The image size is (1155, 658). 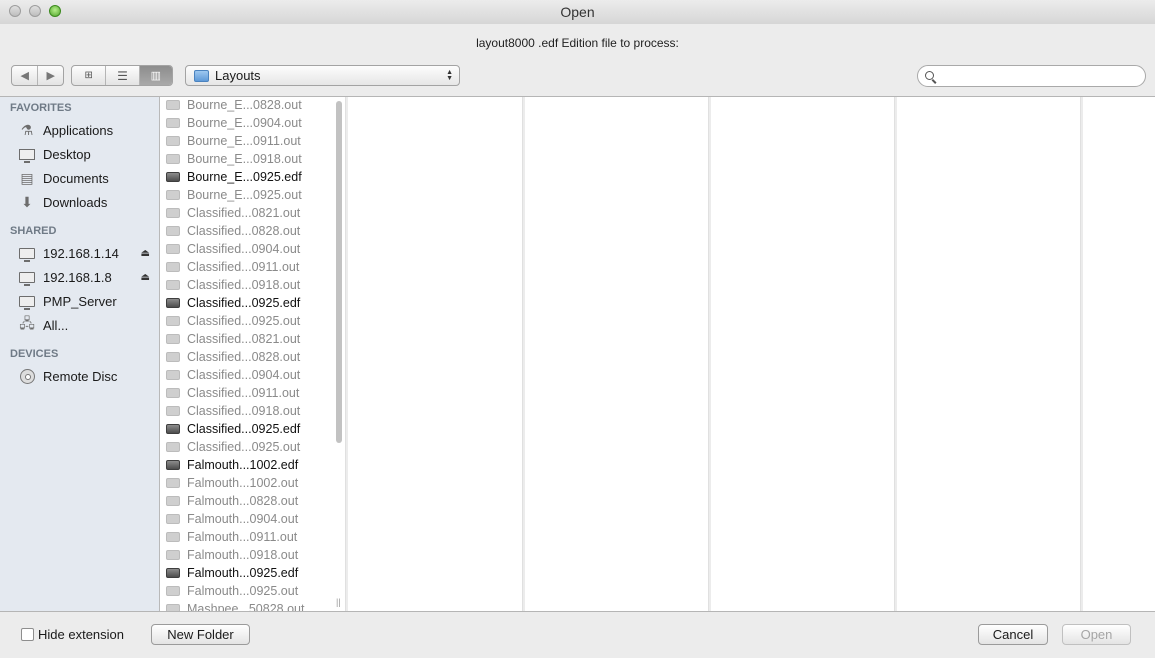 I want to click on desktop-icon, so click(x=27, y=154).